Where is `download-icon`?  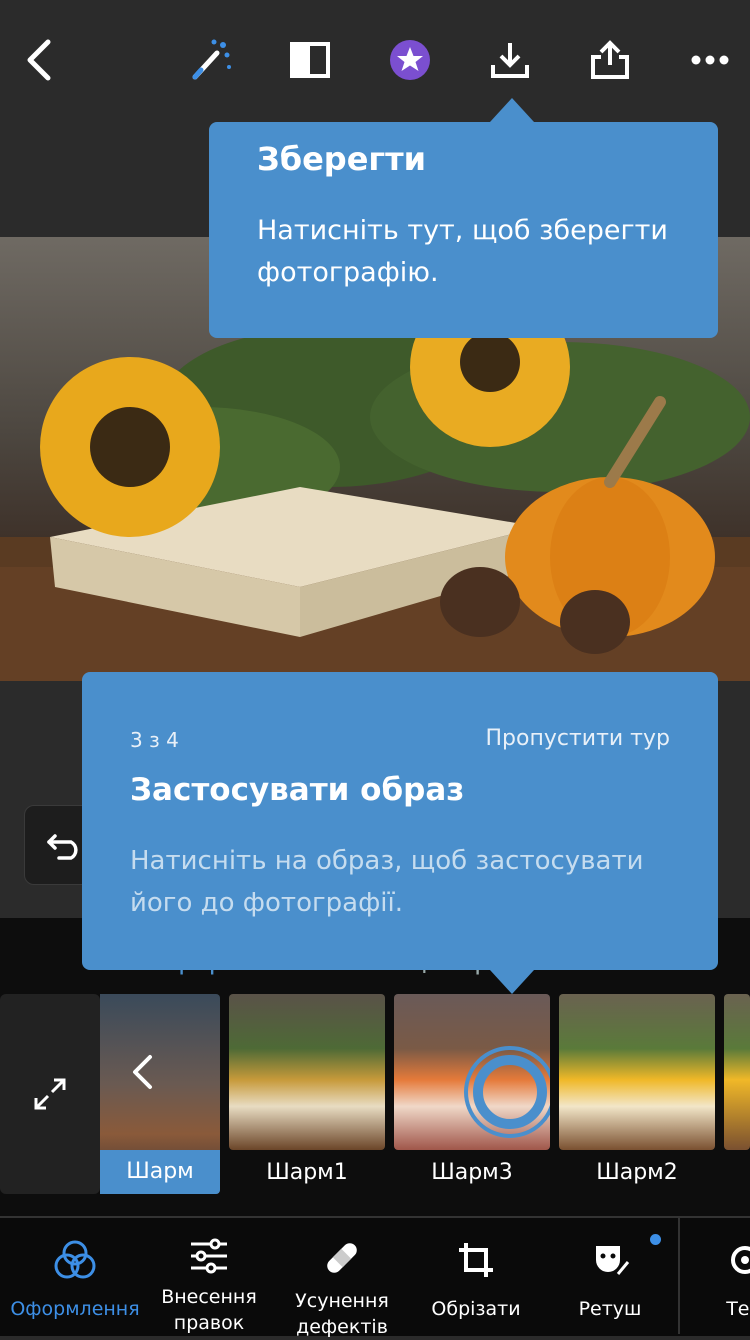 download-icon is located at coordinates (510, 60).